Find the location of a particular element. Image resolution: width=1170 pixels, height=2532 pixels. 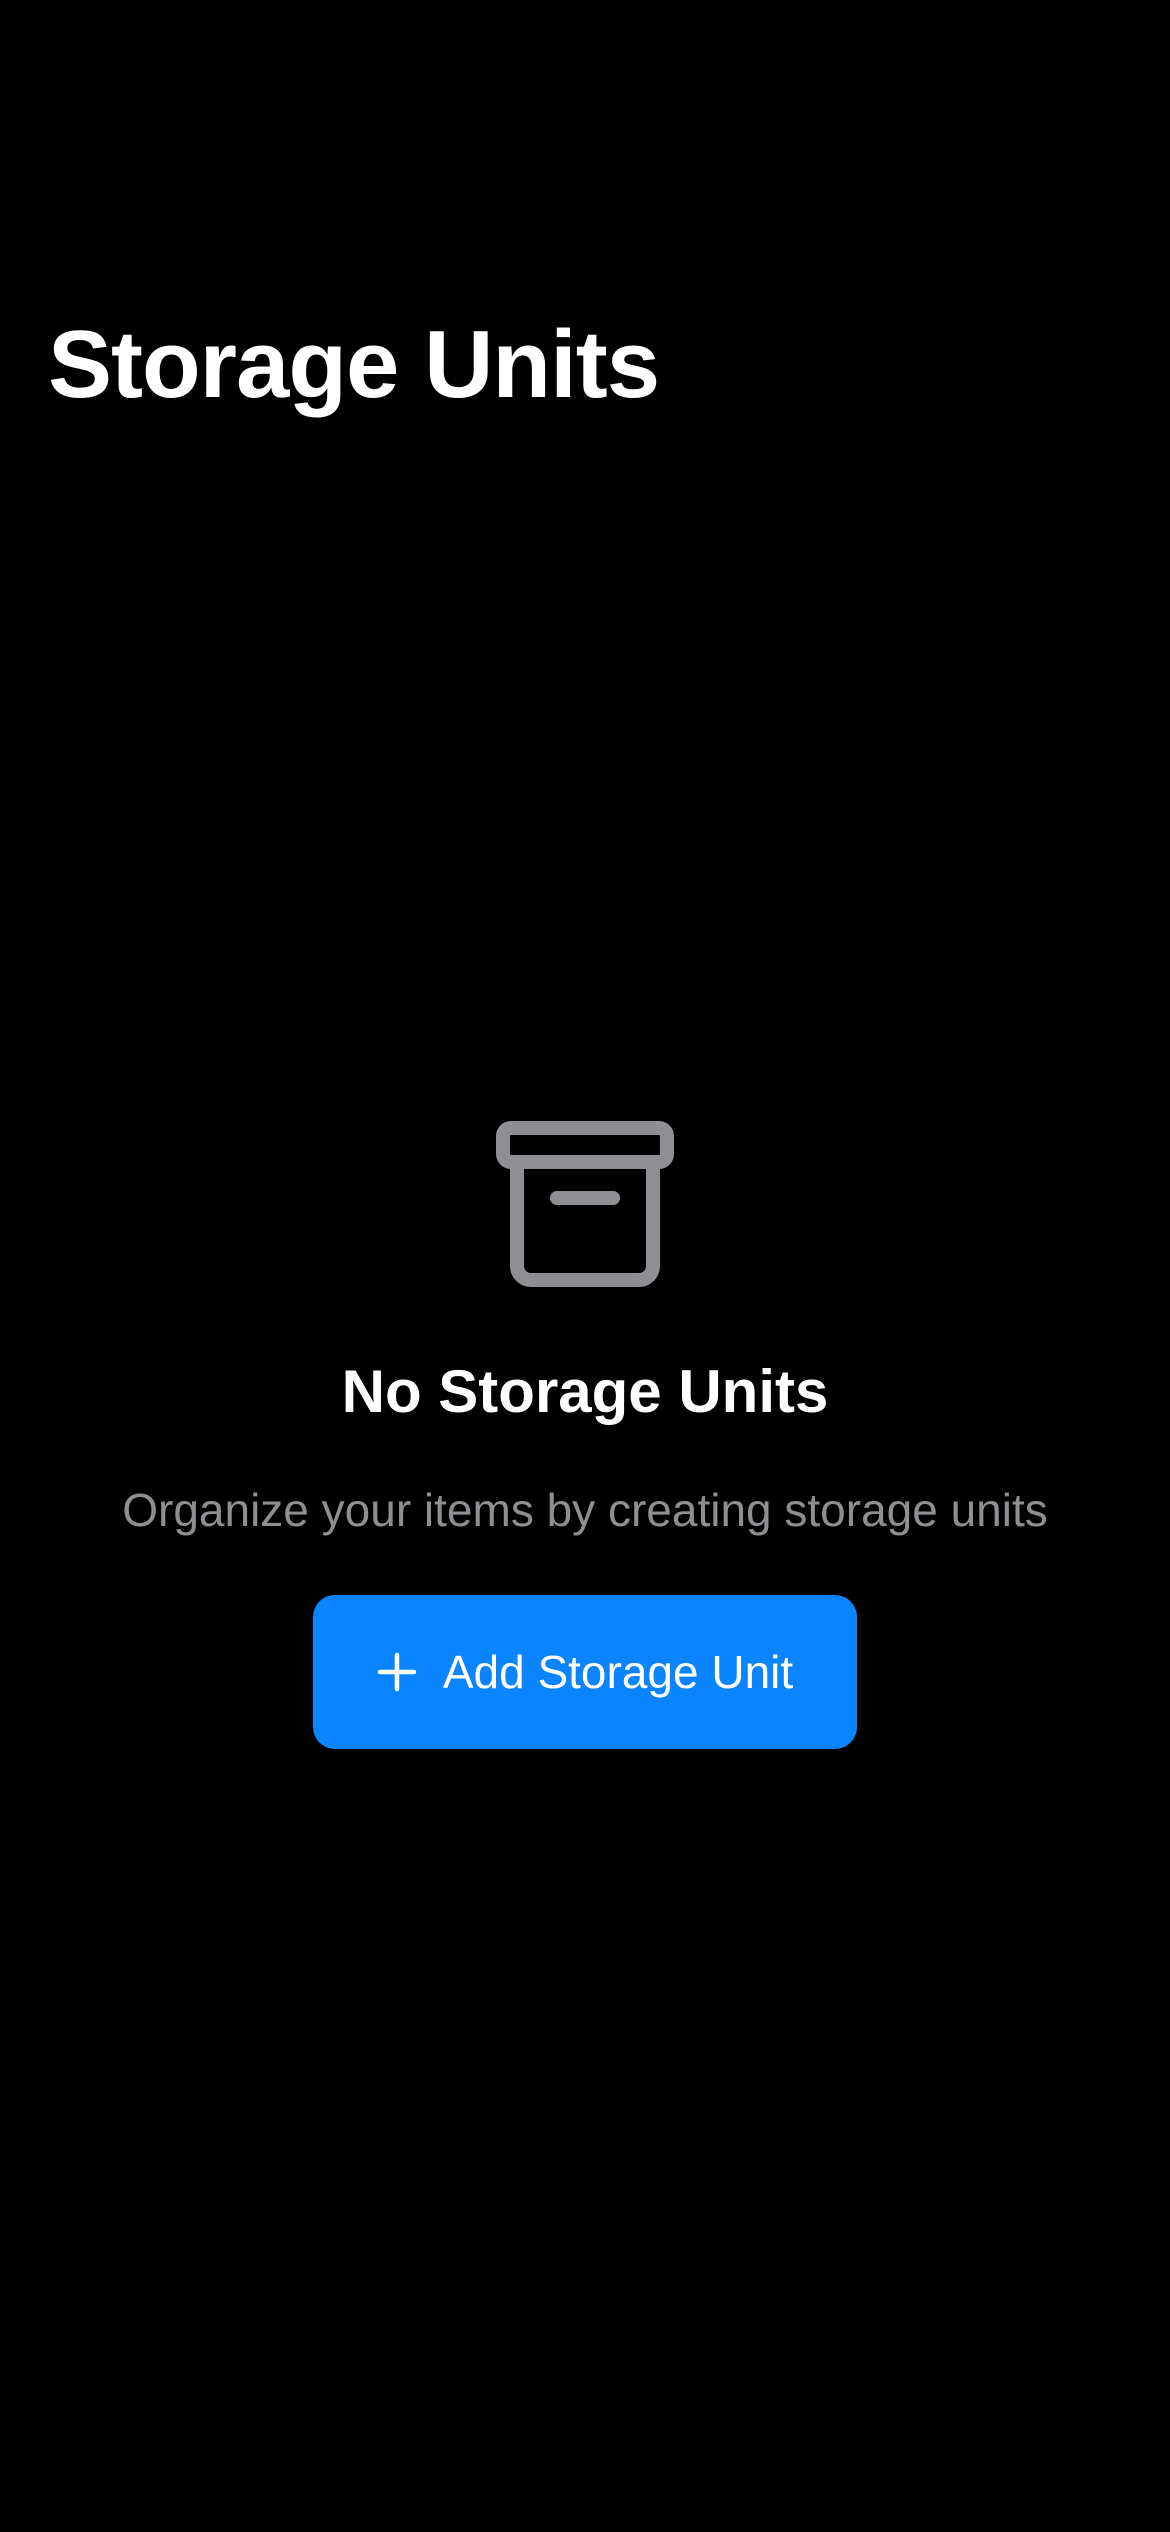

plus-icon is located at coordinates (397, 1672).